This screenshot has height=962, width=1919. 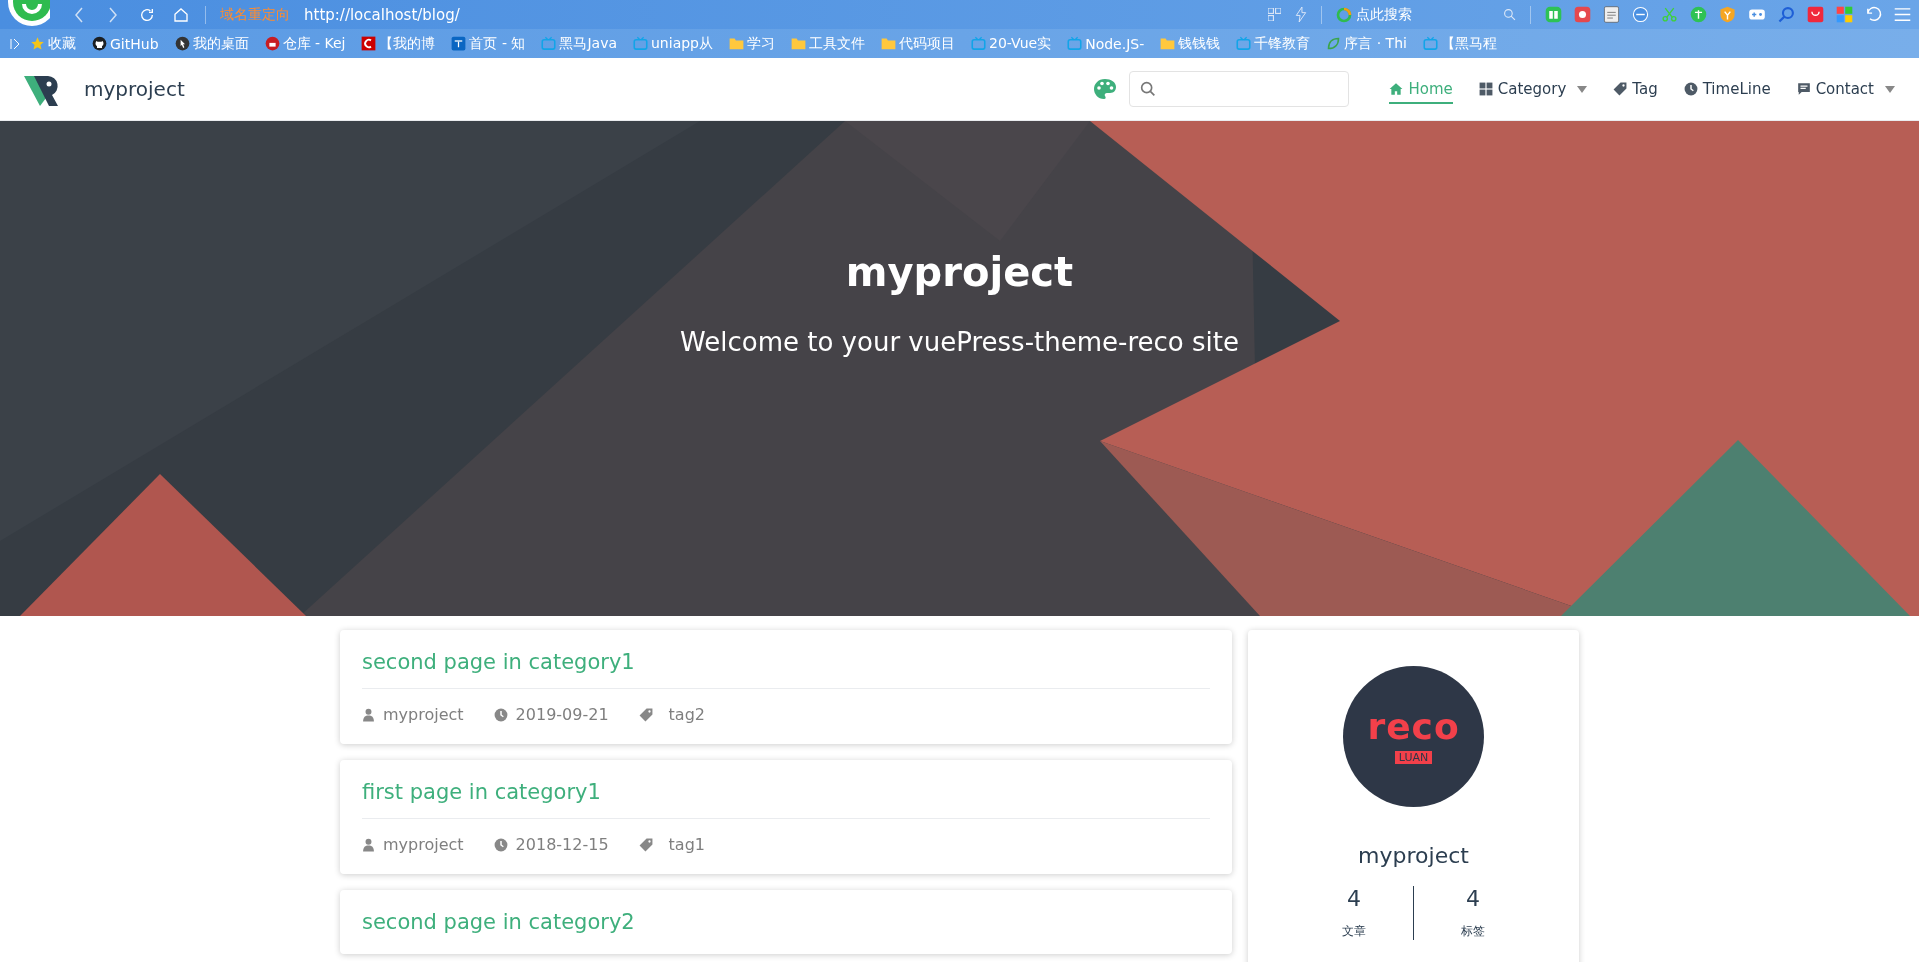 What do you see at coordinates (686, 844) in the screenshot?
I see `post-tag: tag1` at bounding box center [686, 844].